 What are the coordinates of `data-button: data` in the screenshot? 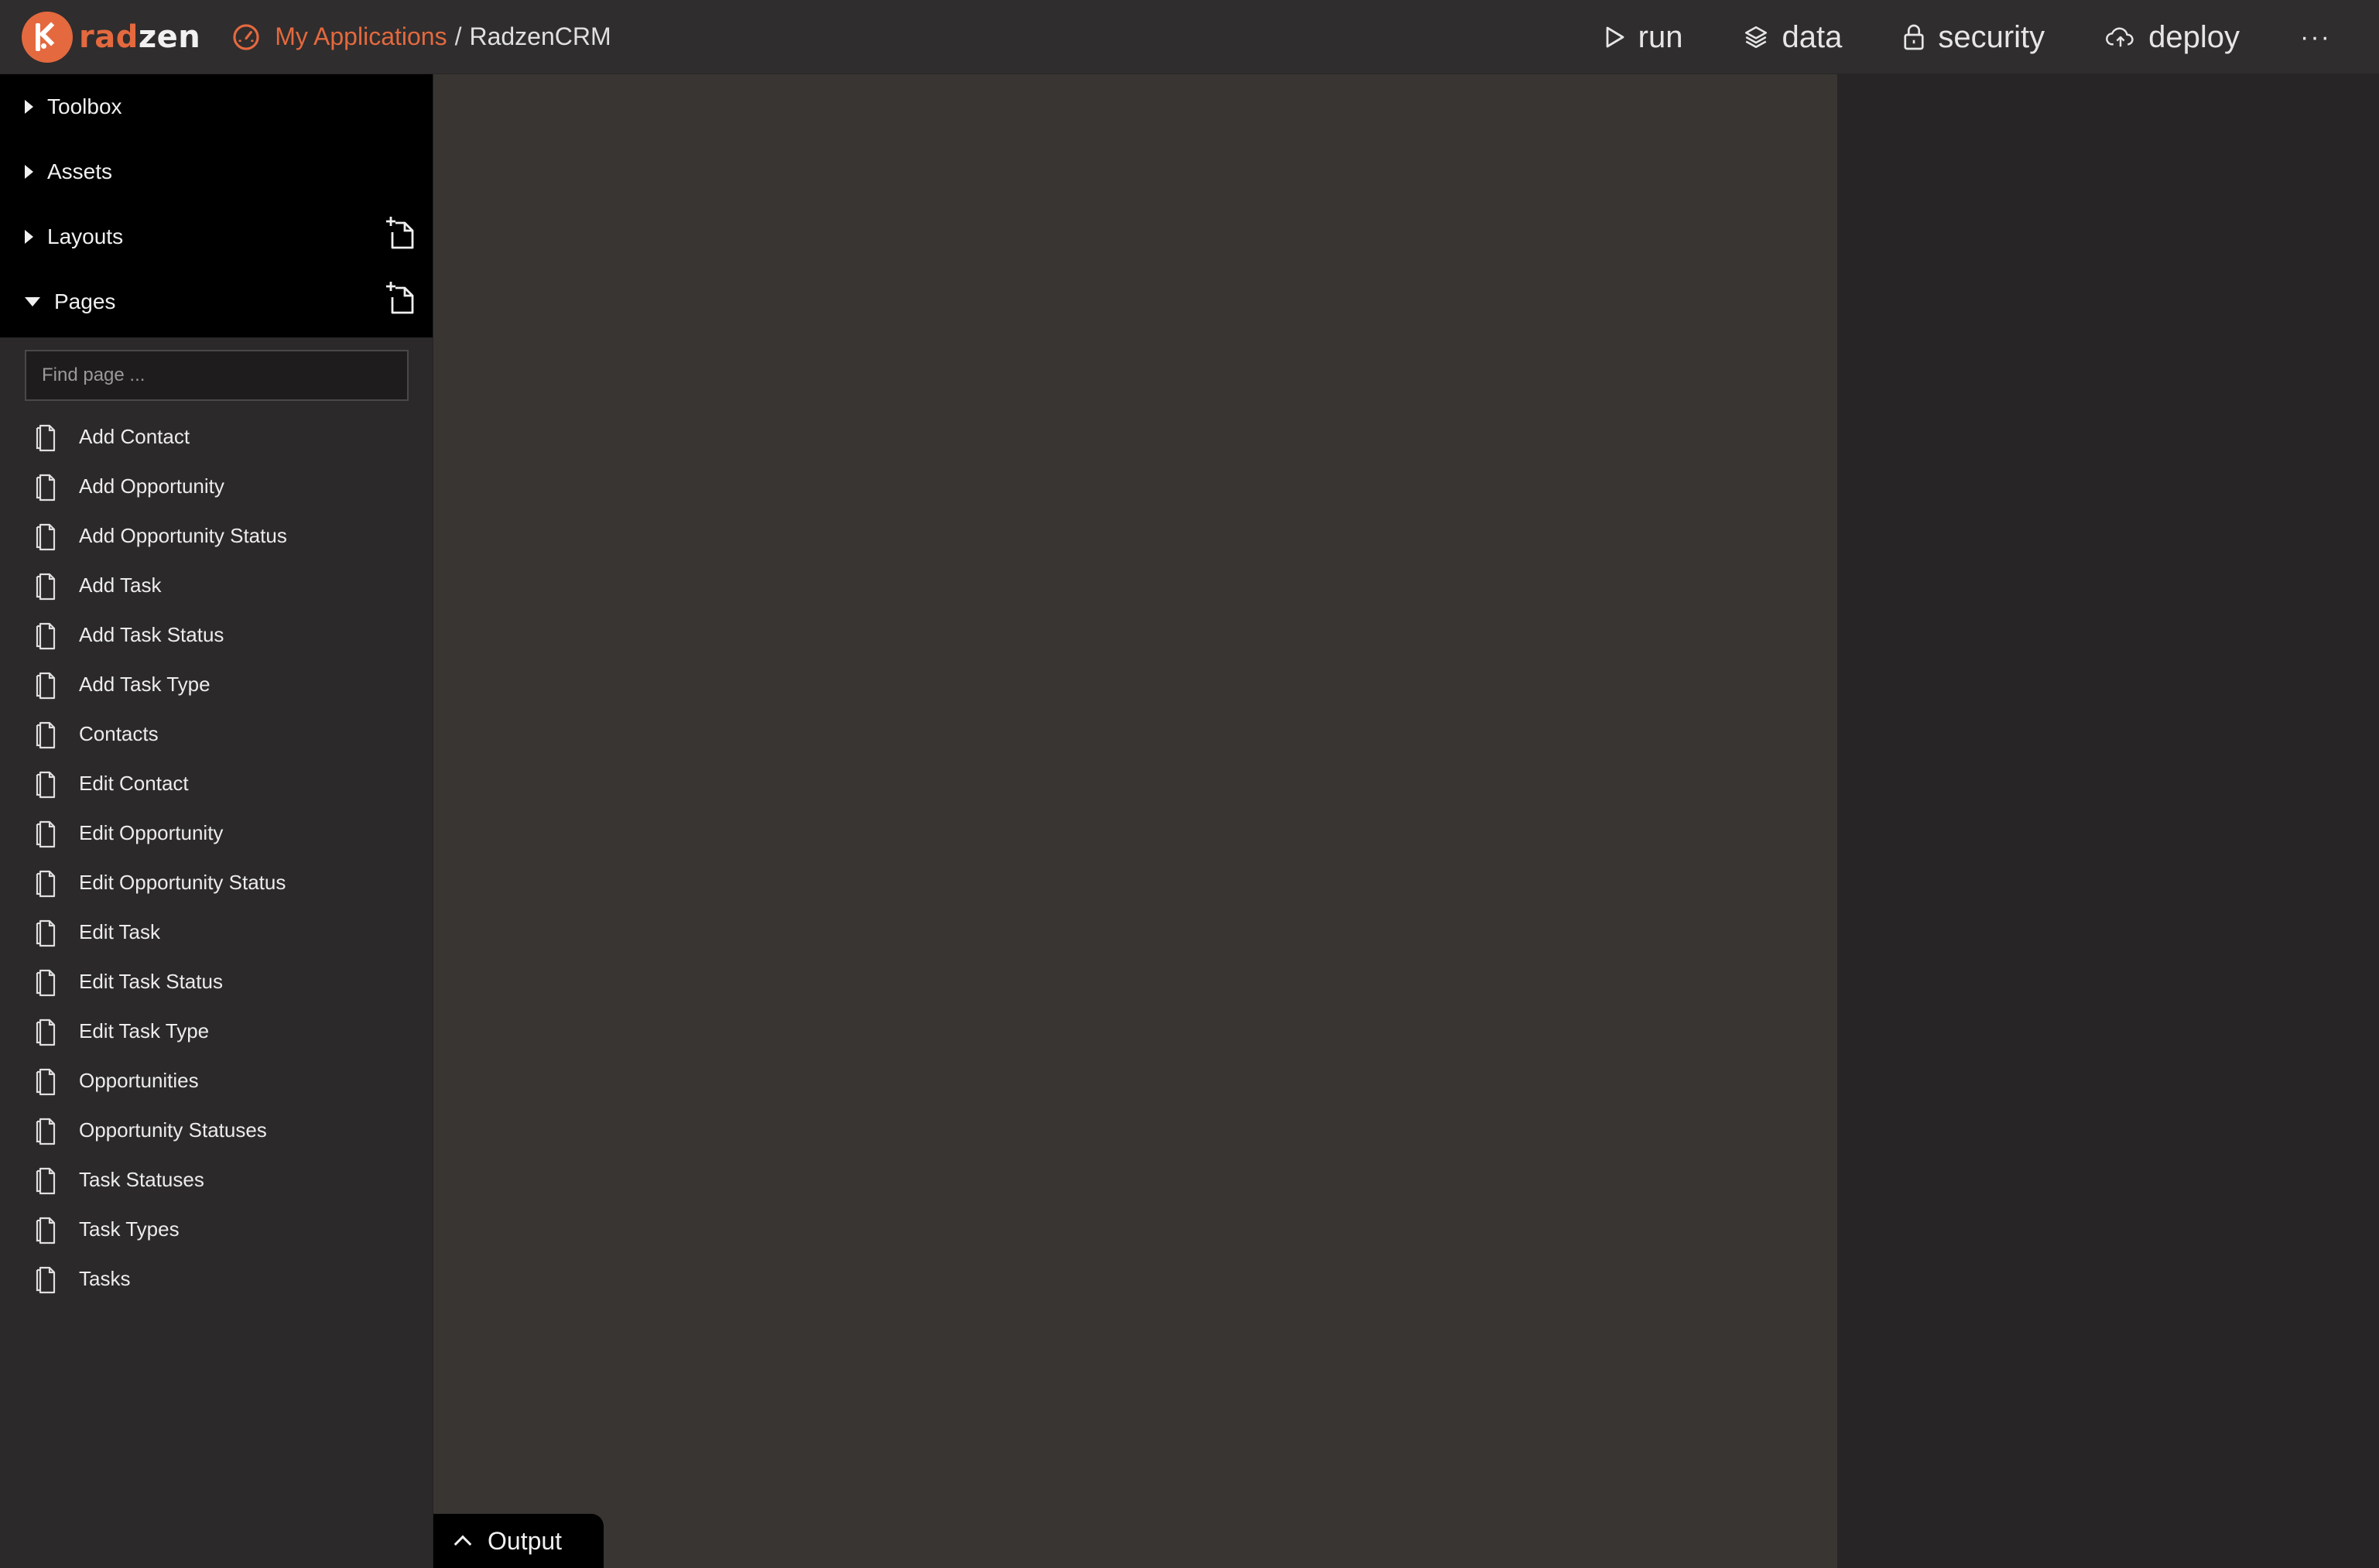 It's located at (1792, 37).